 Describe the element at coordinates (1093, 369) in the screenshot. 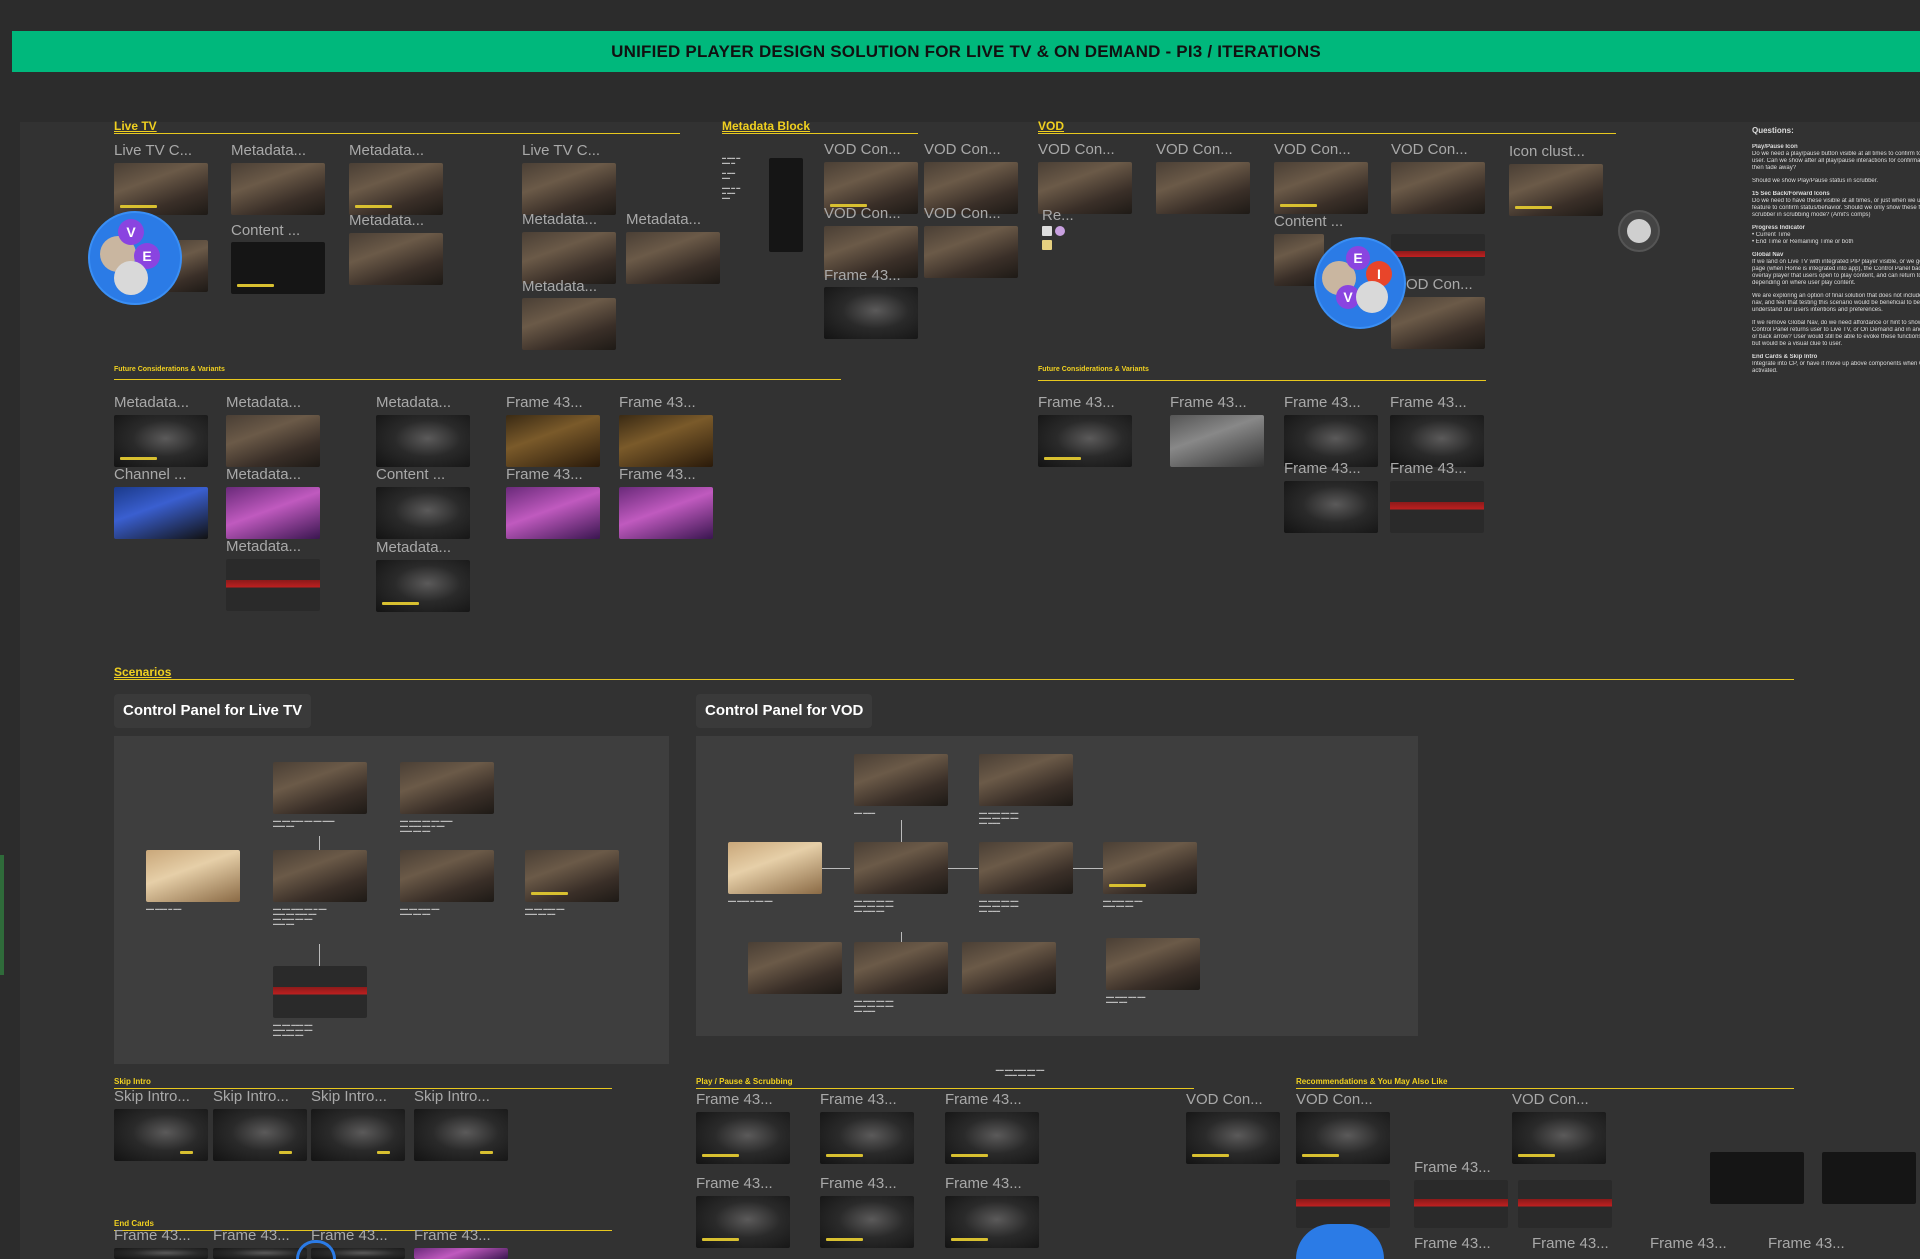

I see `section-title-future-right: Future Considerations & Variants` at that location.